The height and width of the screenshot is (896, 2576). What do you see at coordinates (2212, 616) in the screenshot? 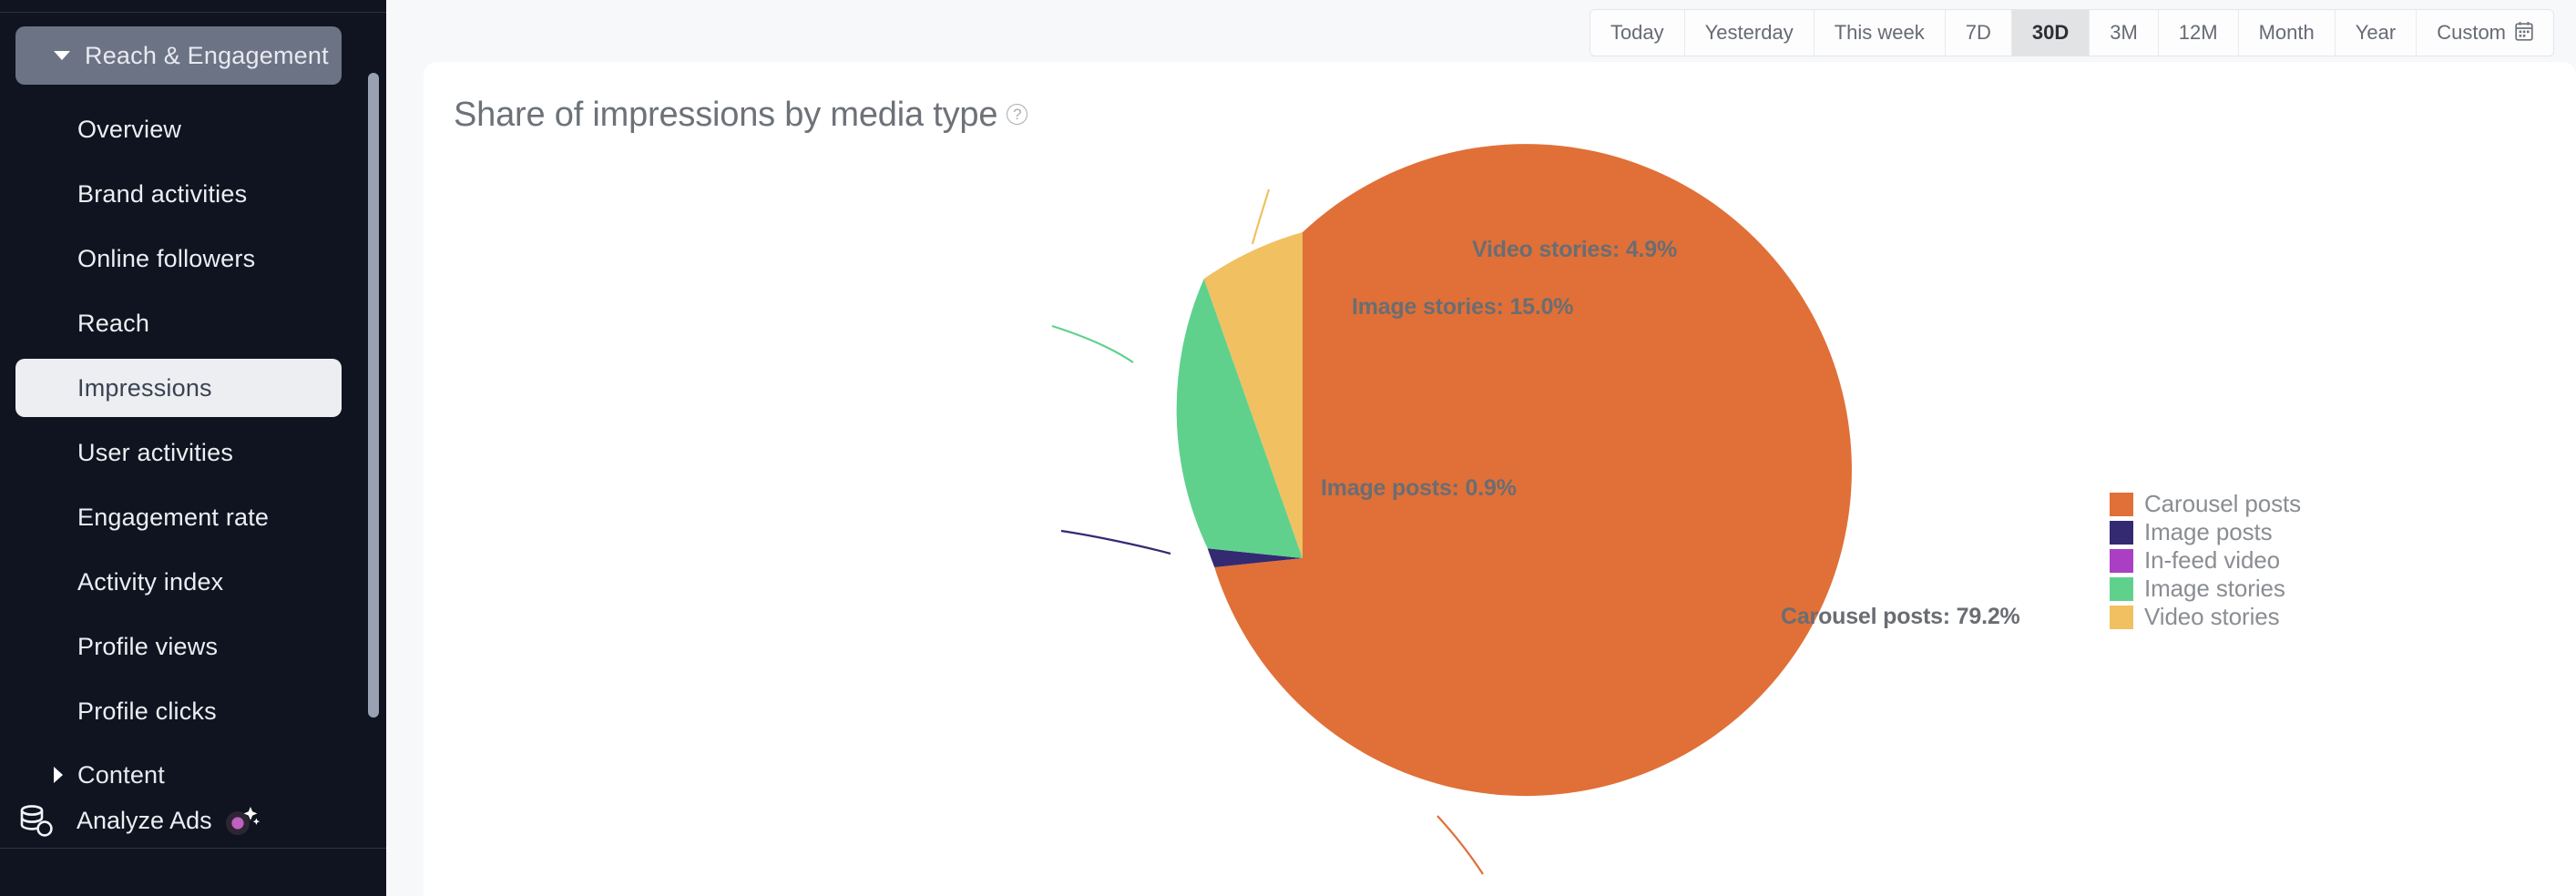
I see `legend-label: Video stories` at bounding box center [2212, 616].